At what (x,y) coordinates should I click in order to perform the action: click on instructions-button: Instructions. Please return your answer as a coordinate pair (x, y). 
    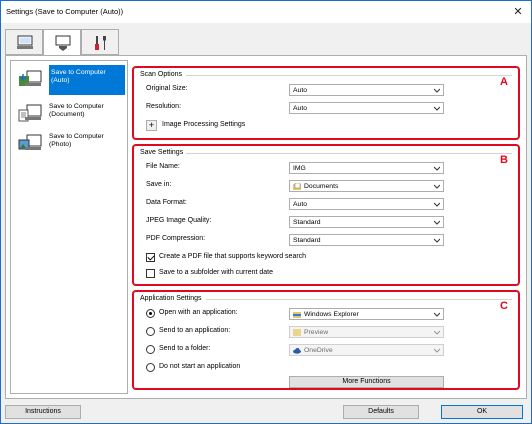
    Looking at the image, I should click on (43, 412).